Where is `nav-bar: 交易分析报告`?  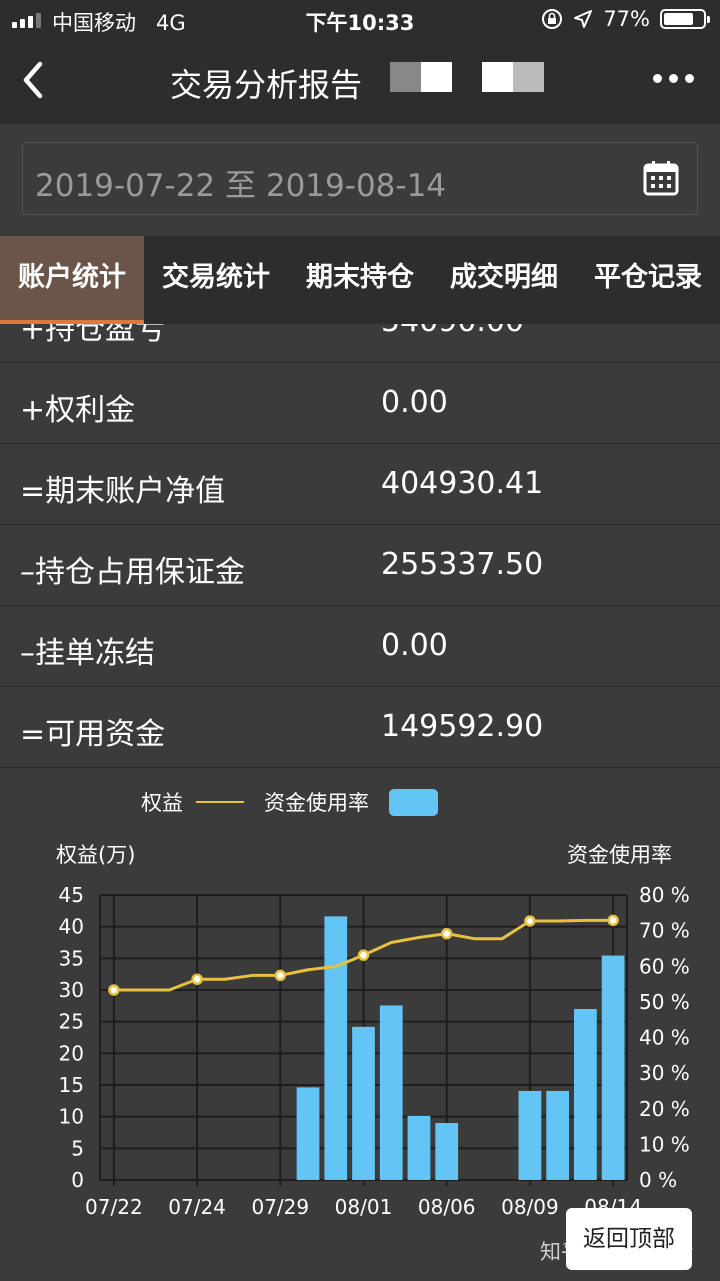 nav-bar: 交易分析报告 is located at coordinates (360, 82).